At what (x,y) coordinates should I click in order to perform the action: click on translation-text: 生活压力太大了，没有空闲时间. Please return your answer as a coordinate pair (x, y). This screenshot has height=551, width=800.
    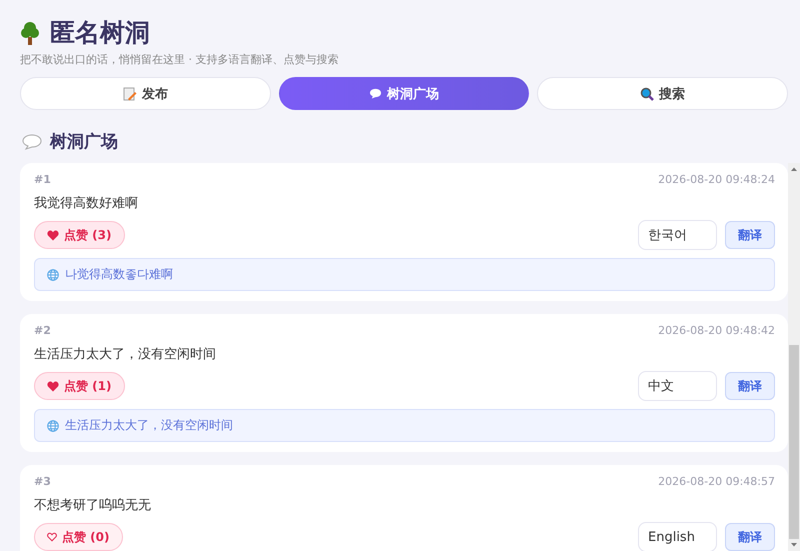
    Looking at the image, I should click on (149, 425).